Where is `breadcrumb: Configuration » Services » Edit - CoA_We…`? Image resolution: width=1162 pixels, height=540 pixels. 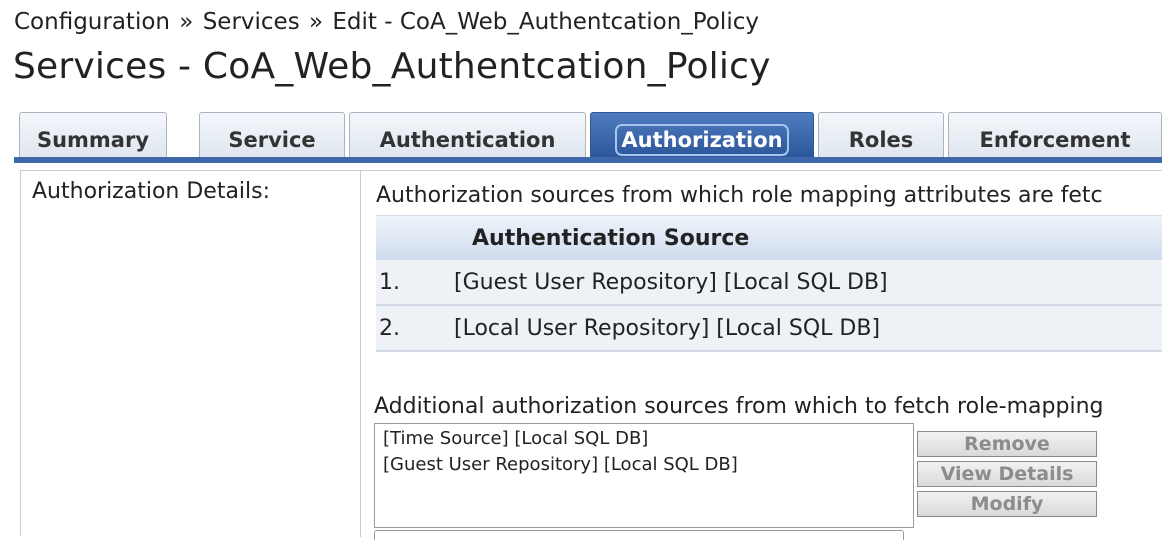
breadcrumb: Configuration » Services » Edit - CoA_We… is located at coordinates (386, 22).